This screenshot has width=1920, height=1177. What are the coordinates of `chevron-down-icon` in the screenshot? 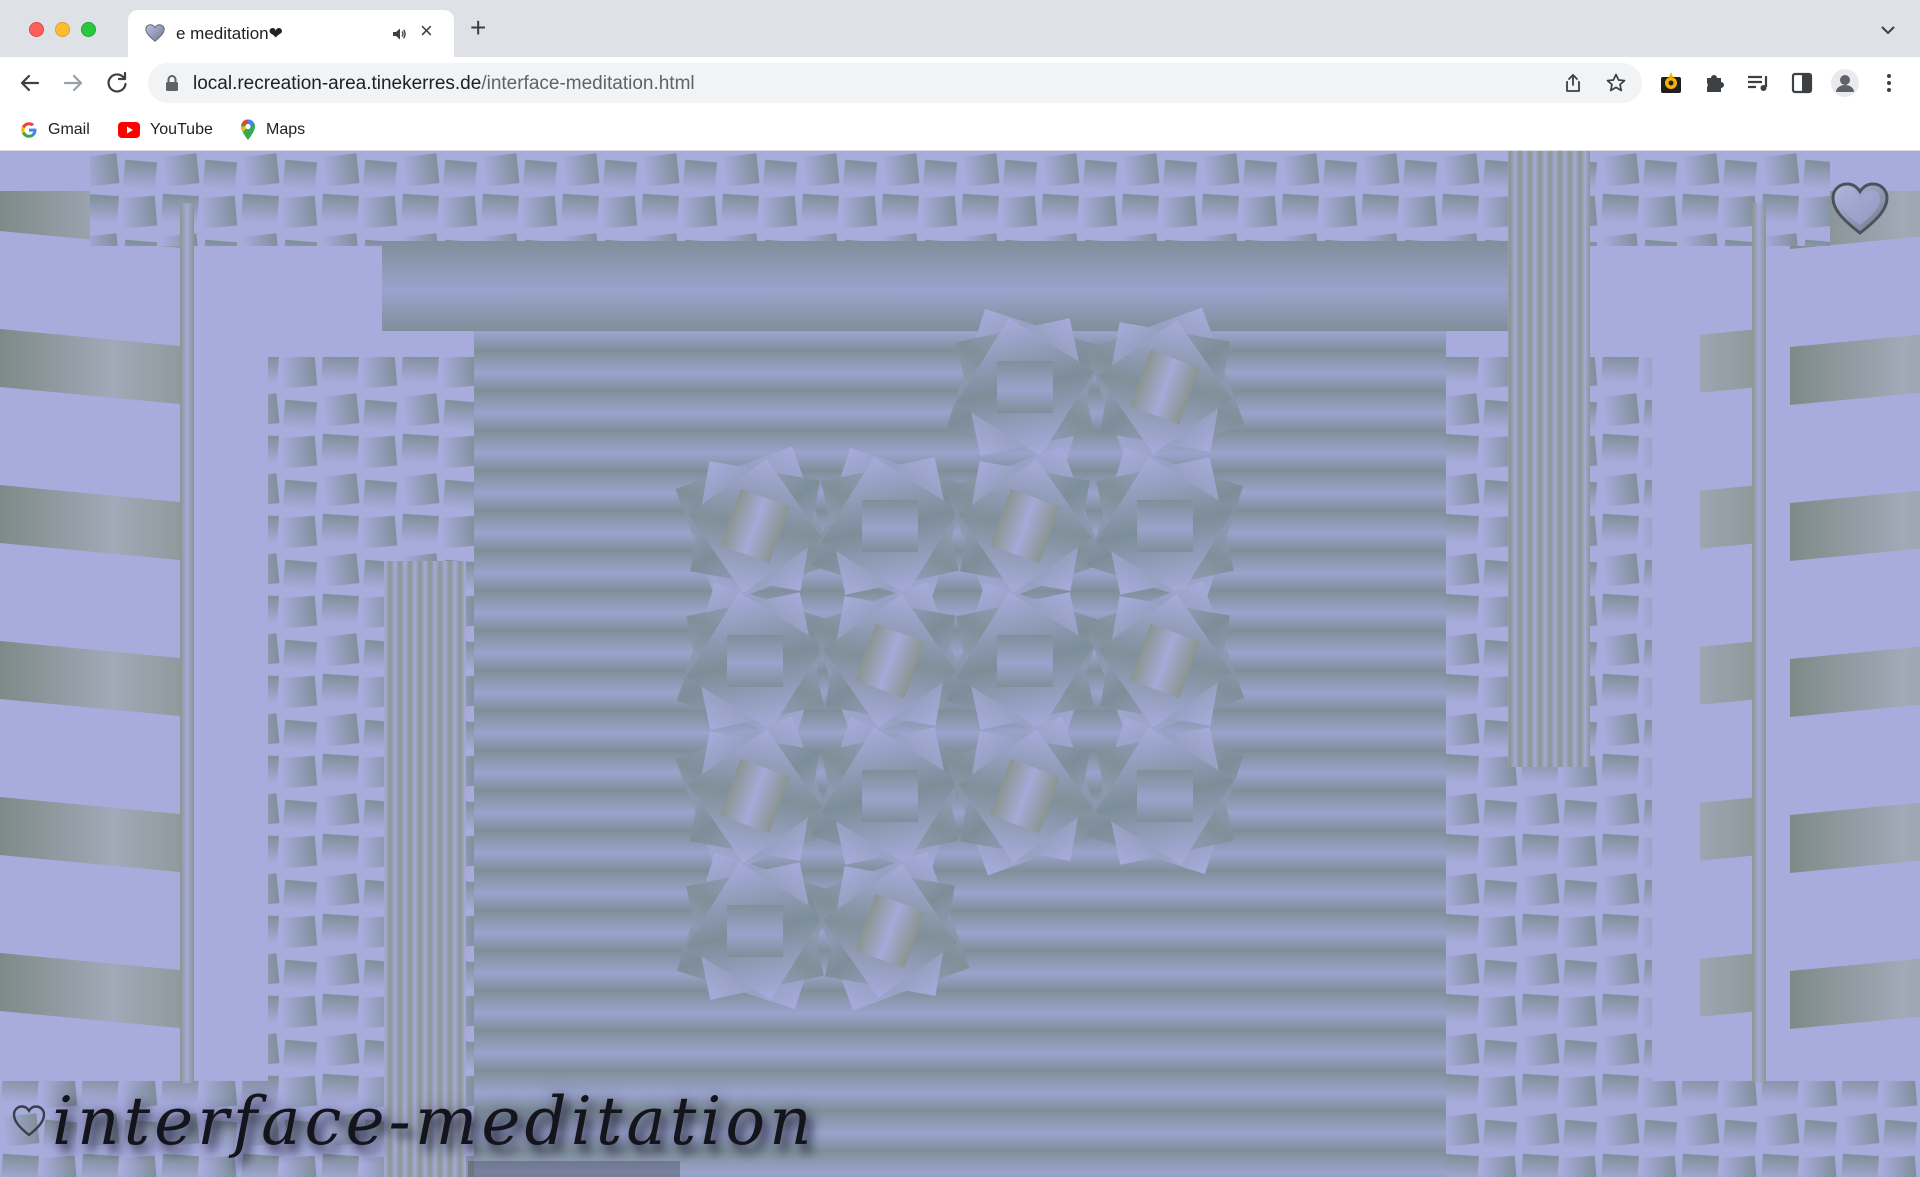 It's located at (1888, 30).